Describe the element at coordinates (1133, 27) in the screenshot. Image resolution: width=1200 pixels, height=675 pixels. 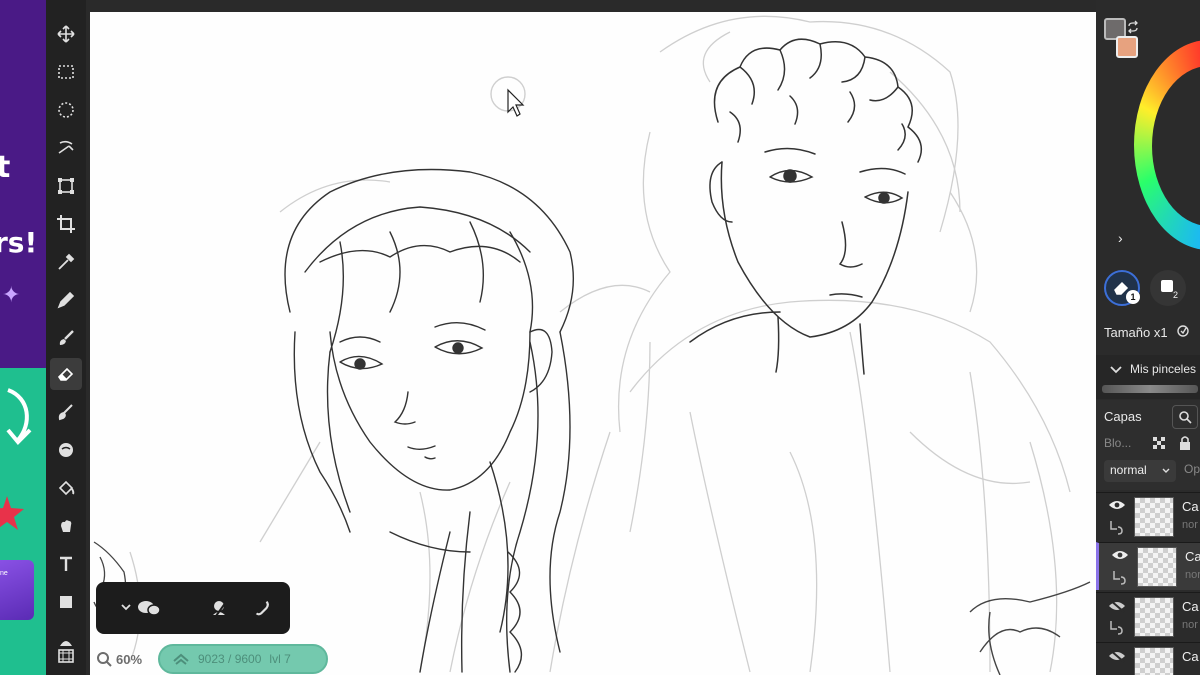
I see `swap-colors-icon` at that location.